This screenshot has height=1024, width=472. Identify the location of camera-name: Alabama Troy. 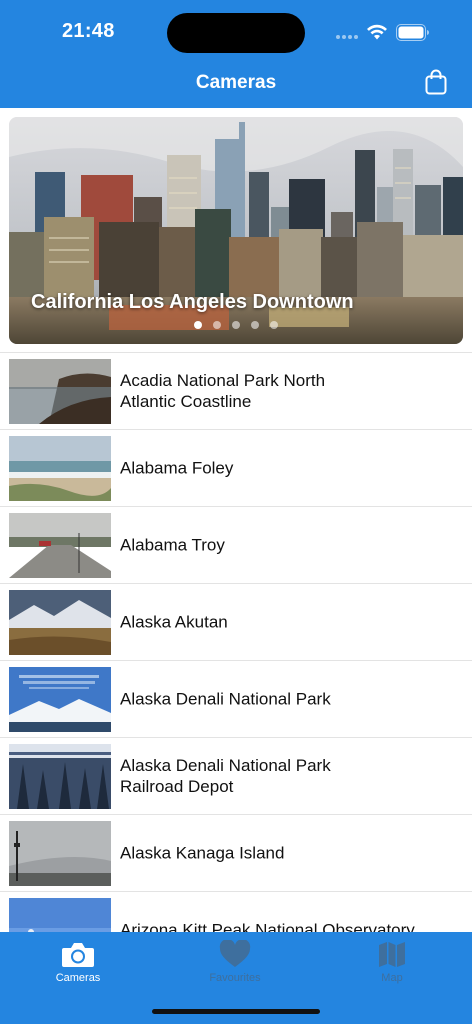
(172, 545).